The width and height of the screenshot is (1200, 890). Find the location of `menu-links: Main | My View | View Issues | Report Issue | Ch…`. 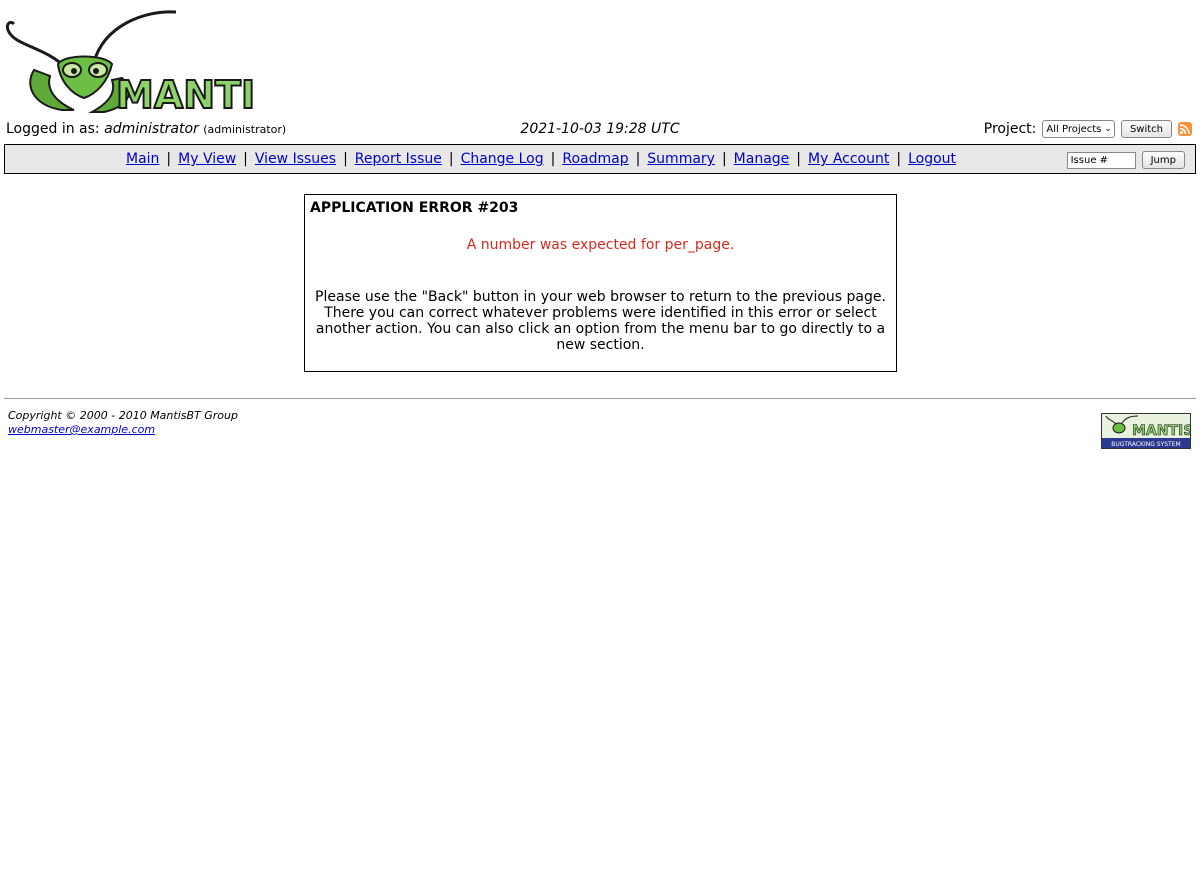

menu-links: Main | My View | View Issues | Report Issue | Ch… is located at coordinates (541, 159).